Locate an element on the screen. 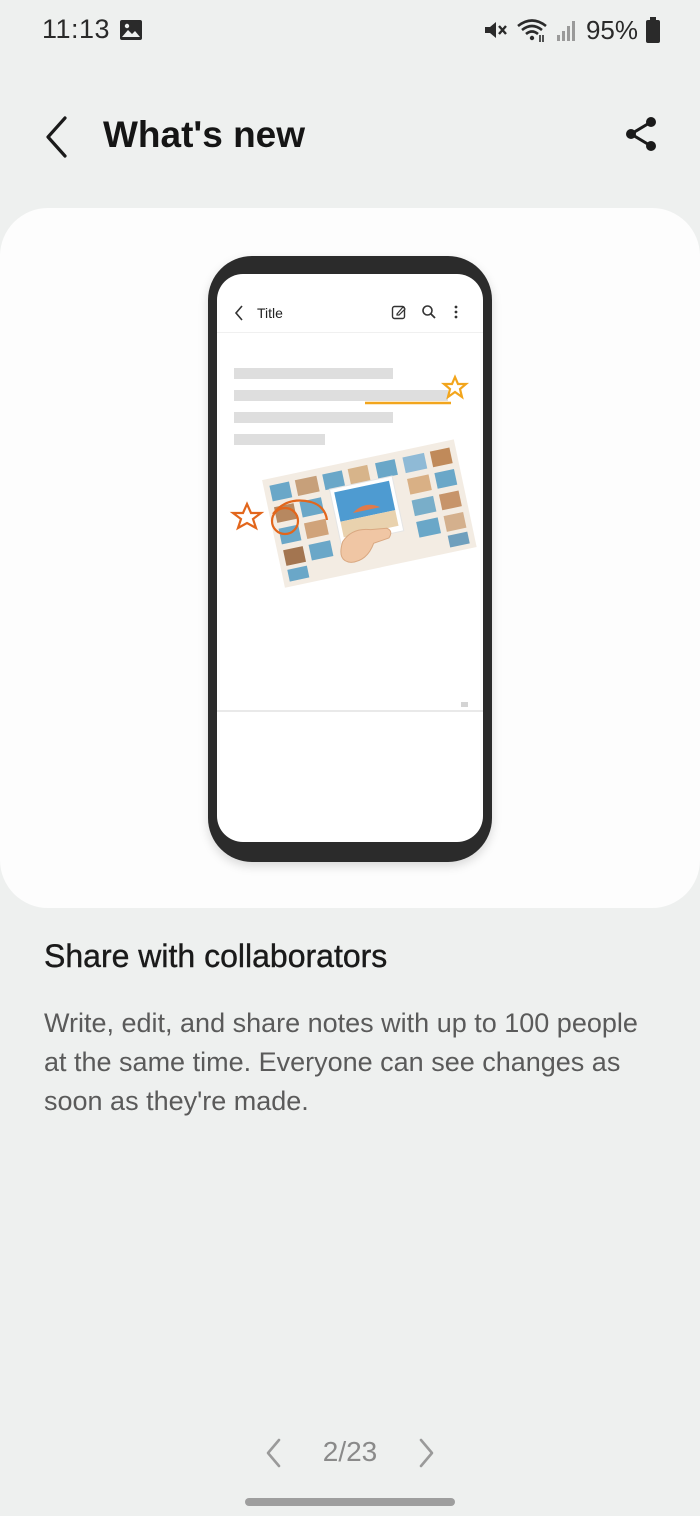 Image resolution: width=700 pixels, height=1516 pixels. page-title: What's new is located at coordinates (204, 134).